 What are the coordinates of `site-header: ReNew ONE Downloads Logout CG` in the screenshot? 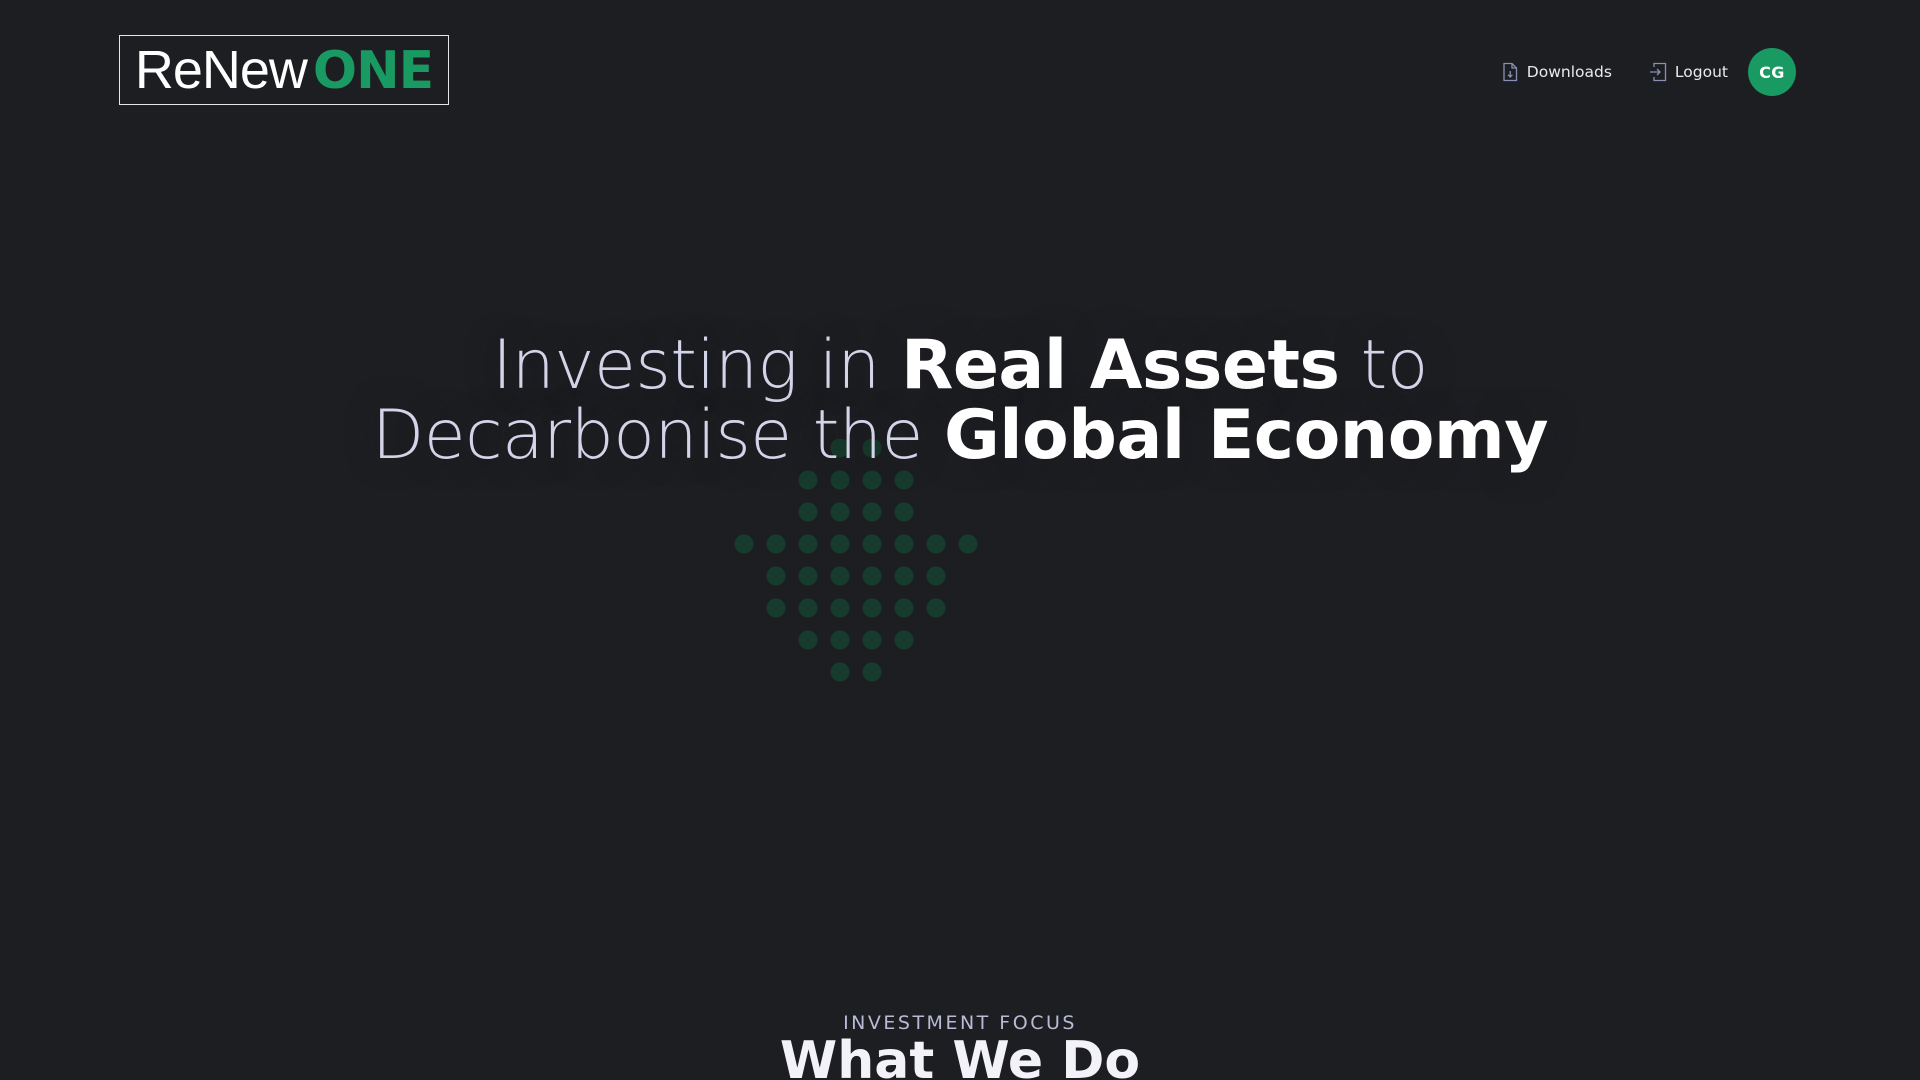 It's located at (960, 72).